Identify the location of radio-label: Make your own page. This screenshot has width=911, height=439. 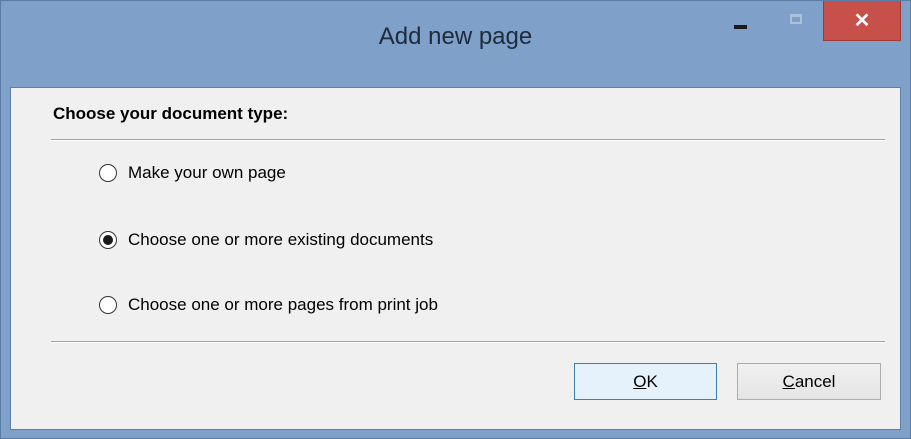
(207, 172).